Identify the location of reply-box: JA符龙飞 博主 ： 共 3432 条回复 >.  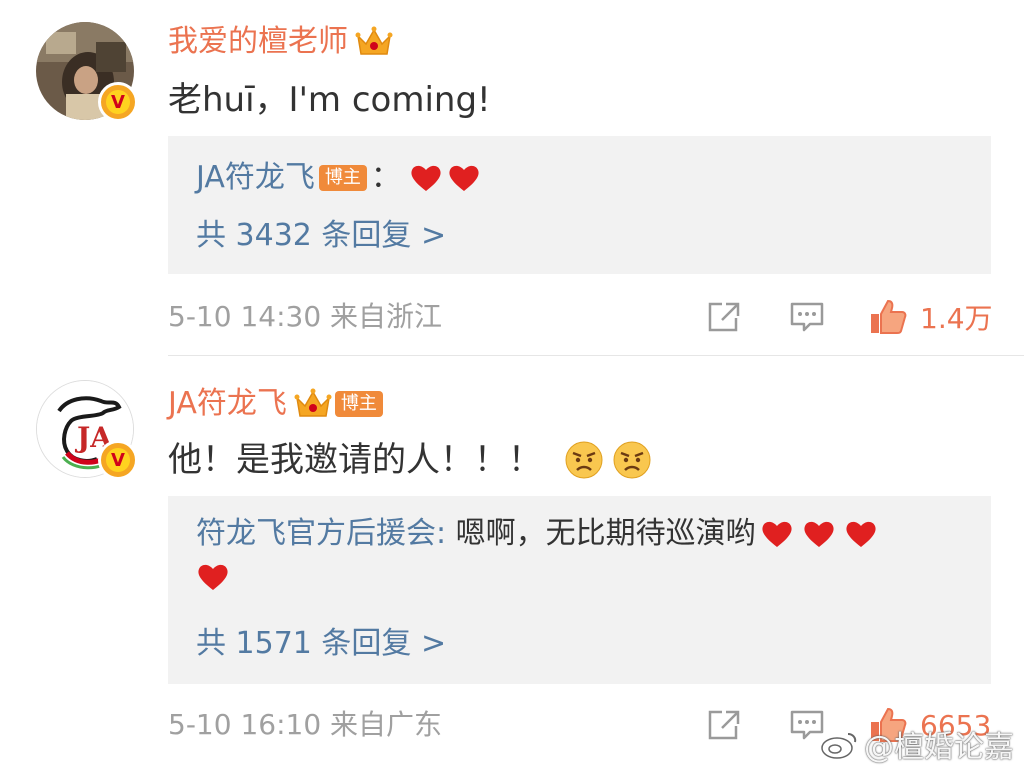
(579, 205).